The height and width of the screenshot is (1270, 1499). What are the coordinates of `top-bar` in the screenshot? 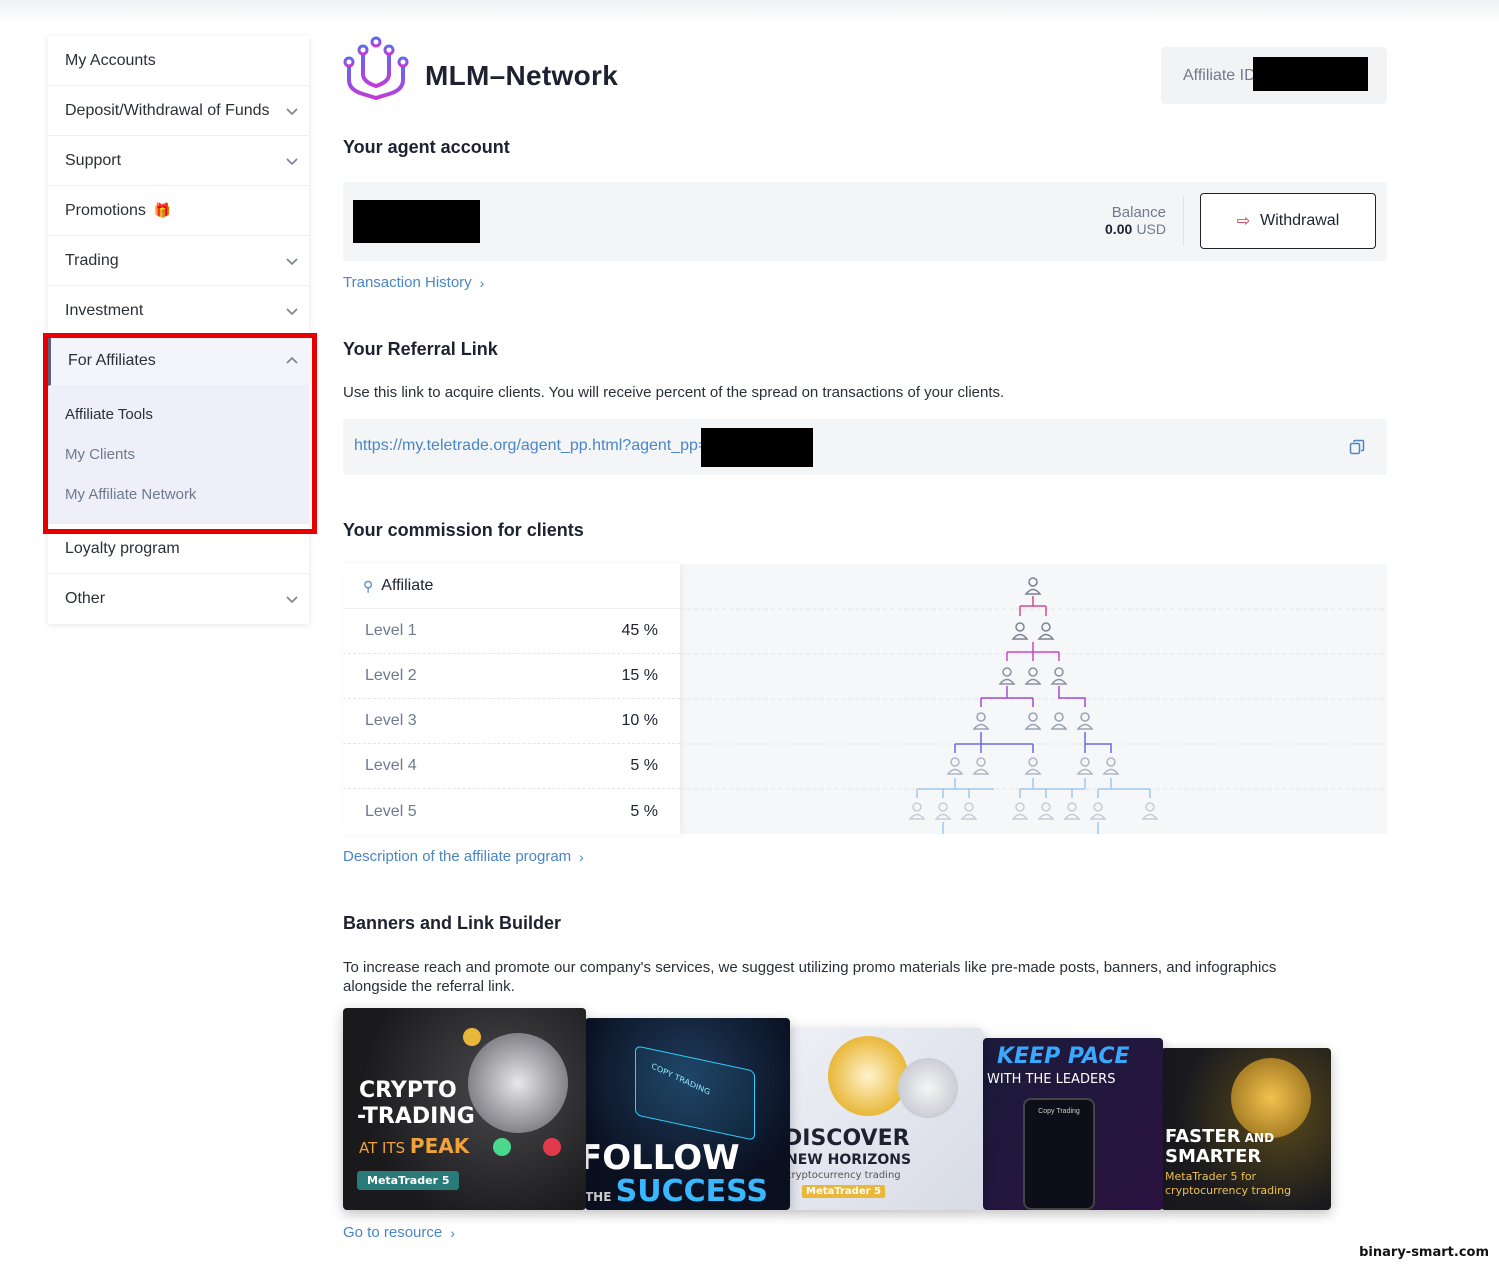 It's located at (749, 11).